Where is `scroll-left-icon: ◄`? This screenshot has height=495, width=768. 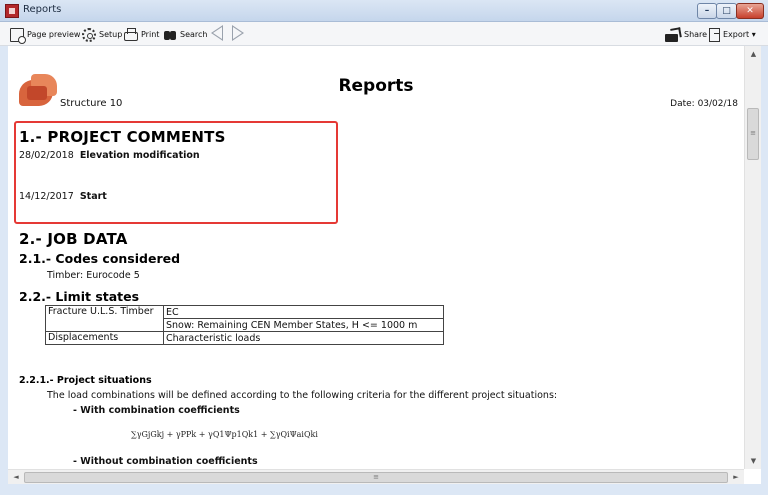
scroll-left-icon: ◄ is located at coordinates (16, 477).